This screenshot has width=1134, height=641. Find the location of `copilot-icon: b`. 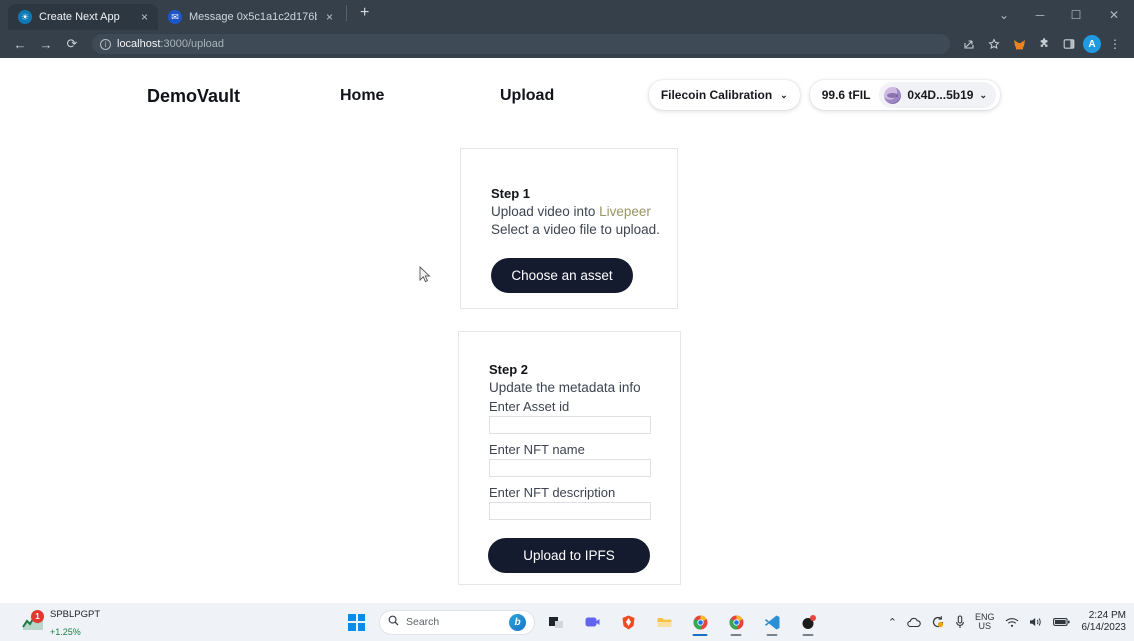

copilot-icon: b is located at coordinates (517, 622).